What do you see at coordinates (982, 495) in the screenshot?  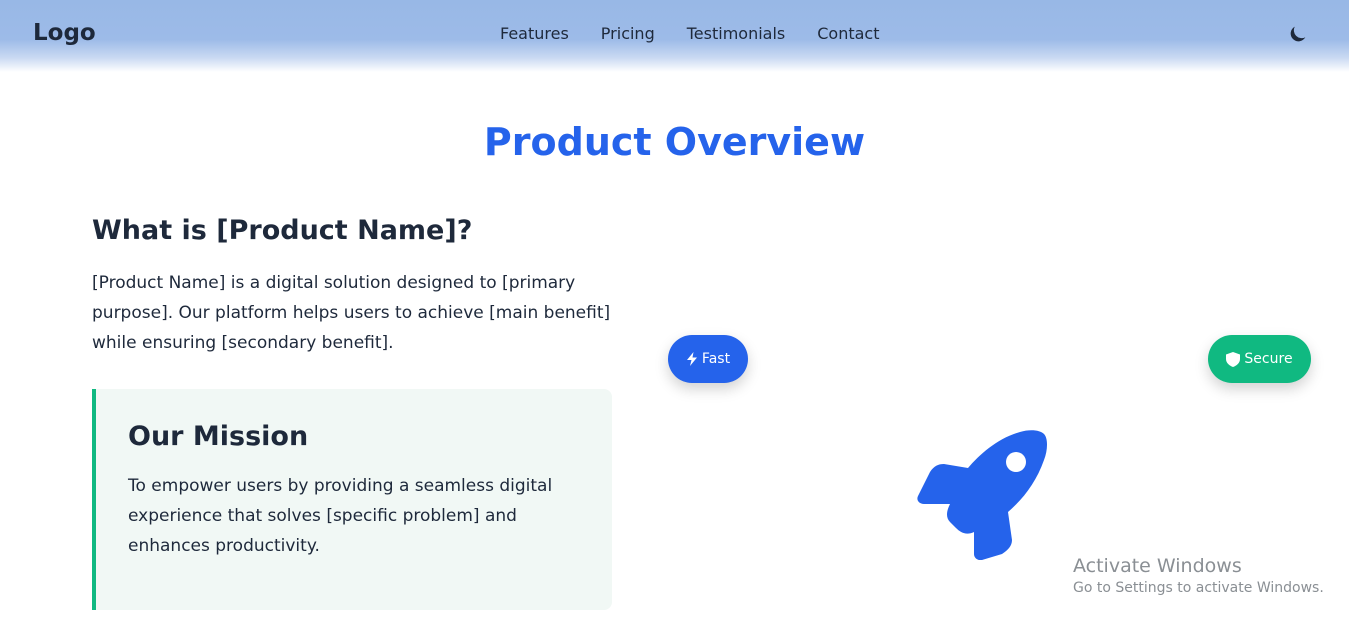 I see `rocket-icon` at bounding box center [982, 495].